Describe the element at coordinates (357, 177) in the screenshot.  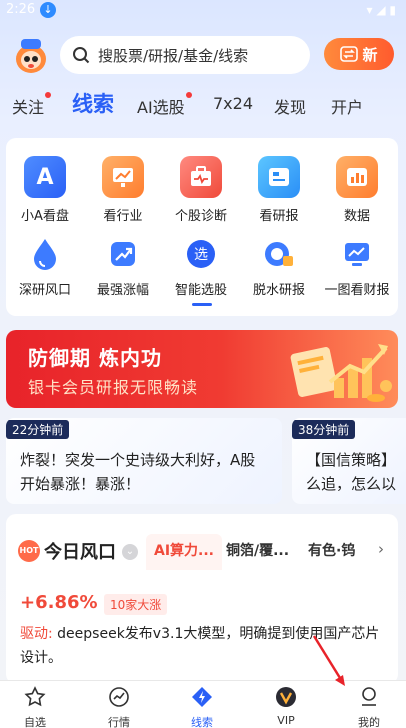
I see `bar-chart-icon` at that location.